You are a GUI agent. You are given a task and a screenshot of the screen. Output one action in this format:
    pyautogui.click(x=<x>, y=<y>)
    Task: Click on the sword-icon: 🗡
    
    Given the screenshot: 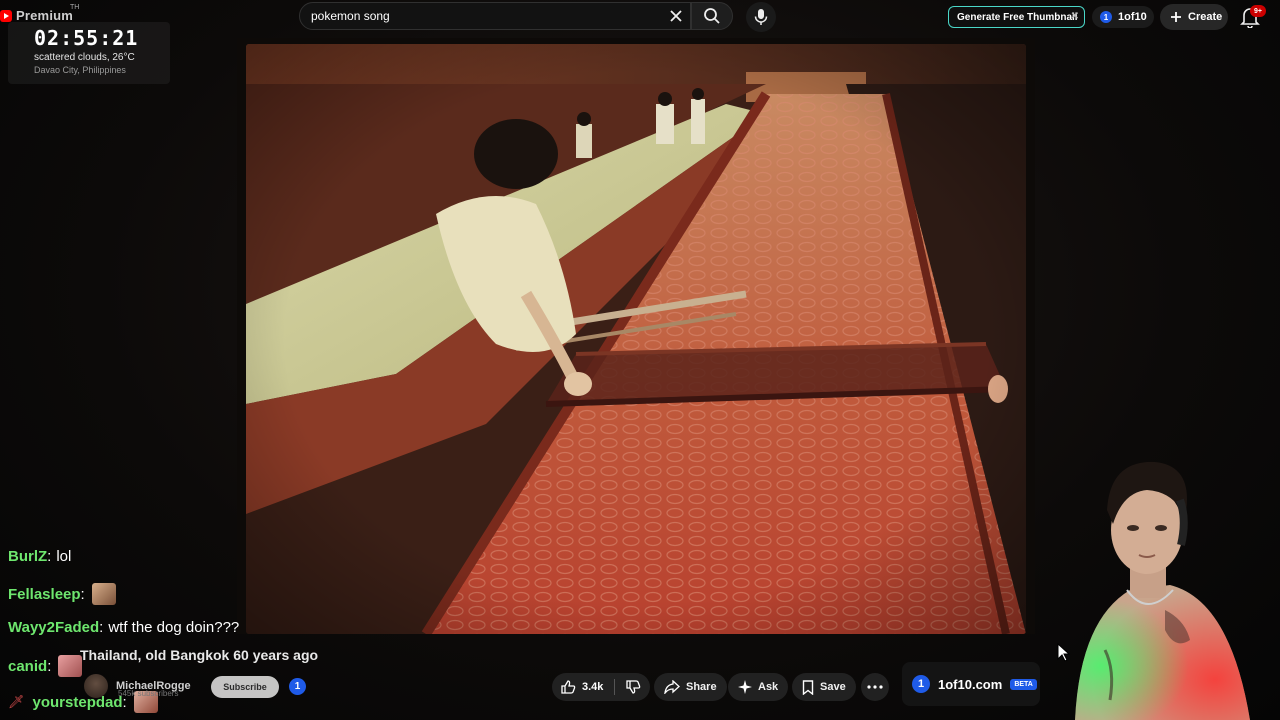 What is the action you would take?
    pyautogui.click(x=16, y=701)
    